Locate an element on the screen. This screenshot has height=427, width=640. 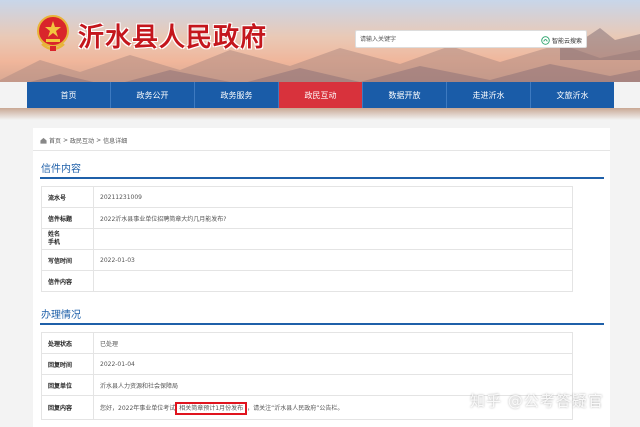
name-phone-label: 姓名 手机 is located at coordinates (67, 239).